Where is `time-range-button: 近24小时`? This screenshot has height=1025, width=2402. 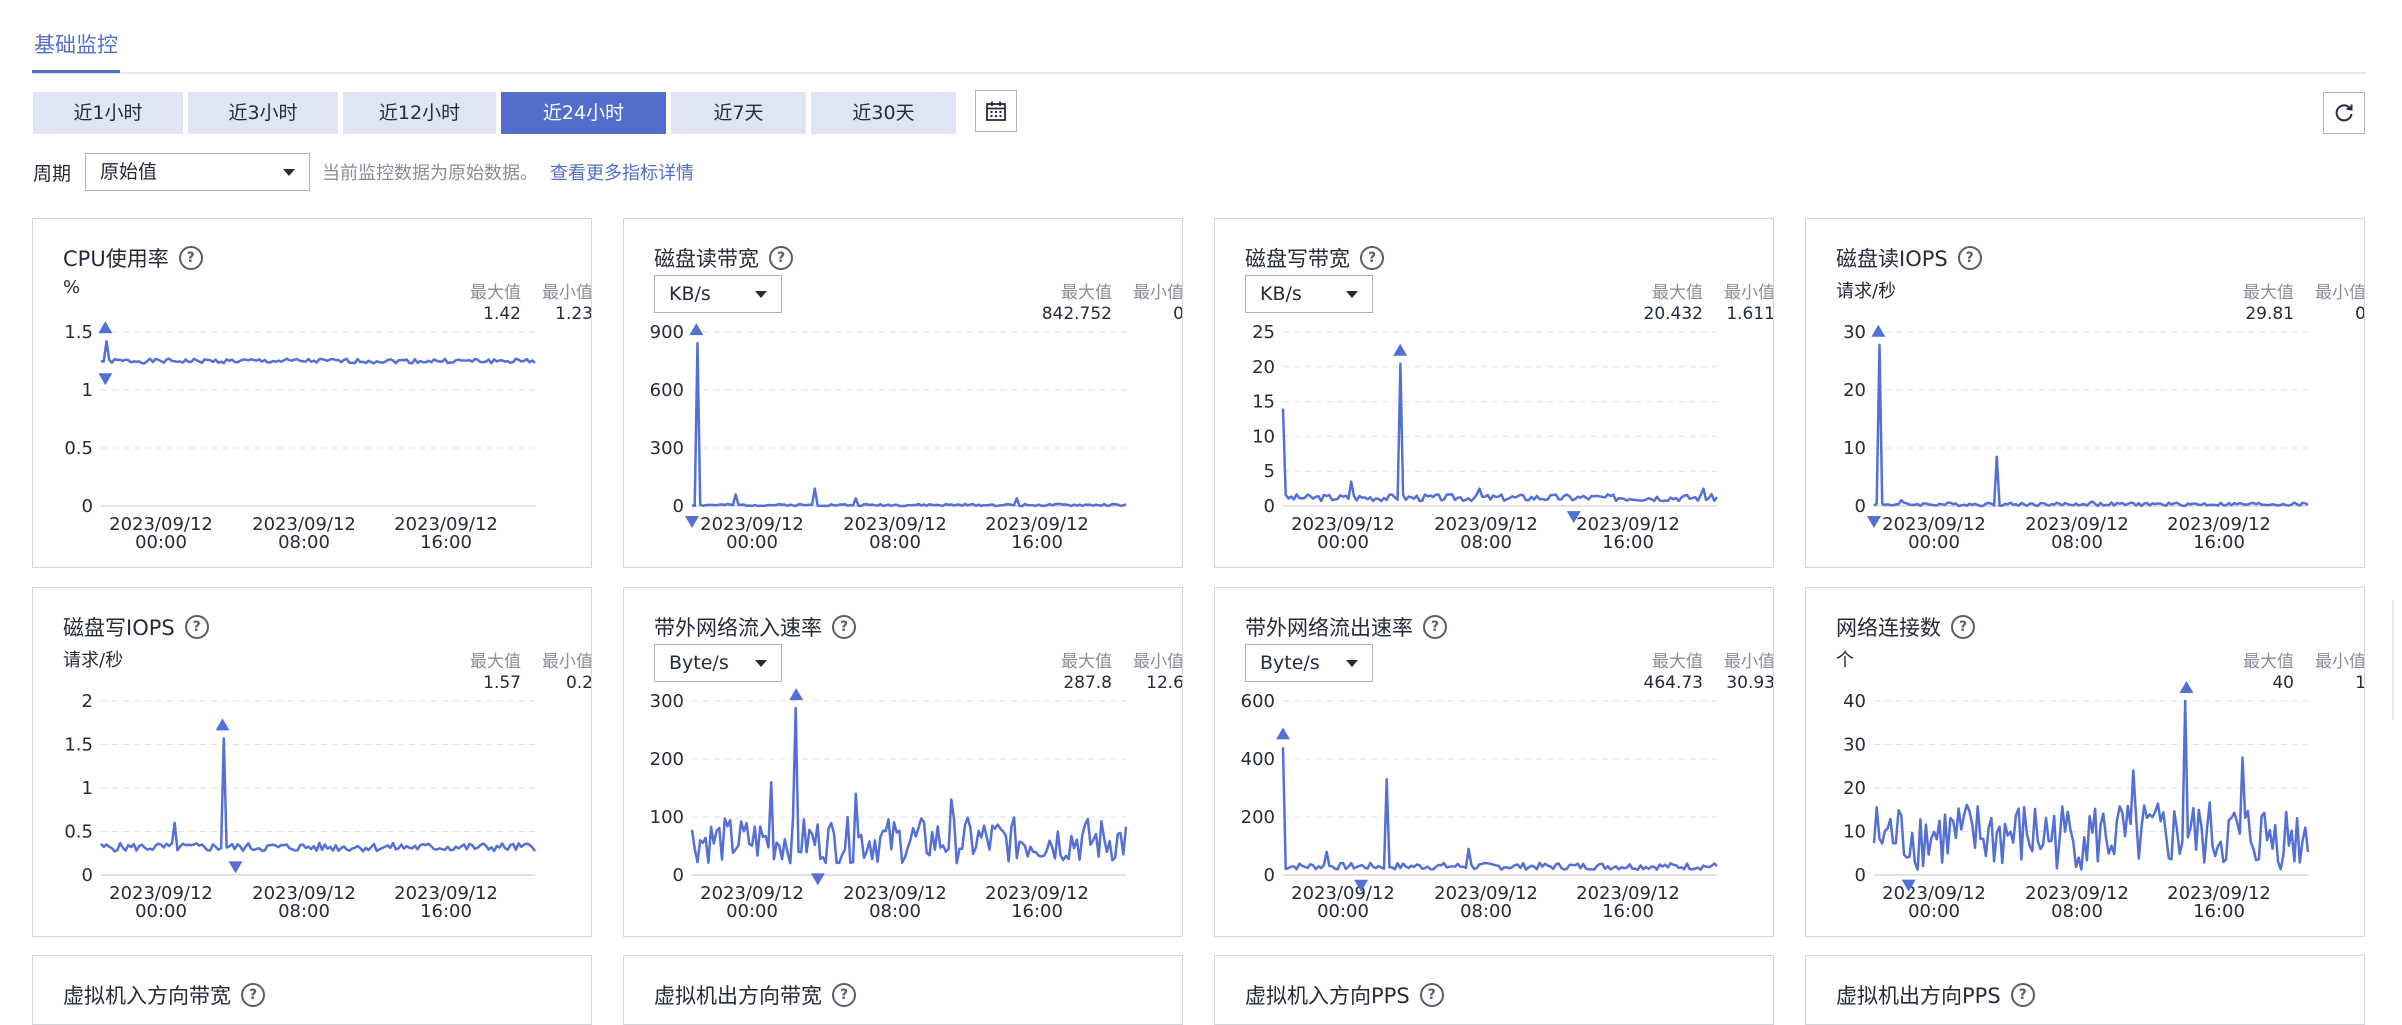 time-range-button: 近24小时 is located at coordinates (583, 113).